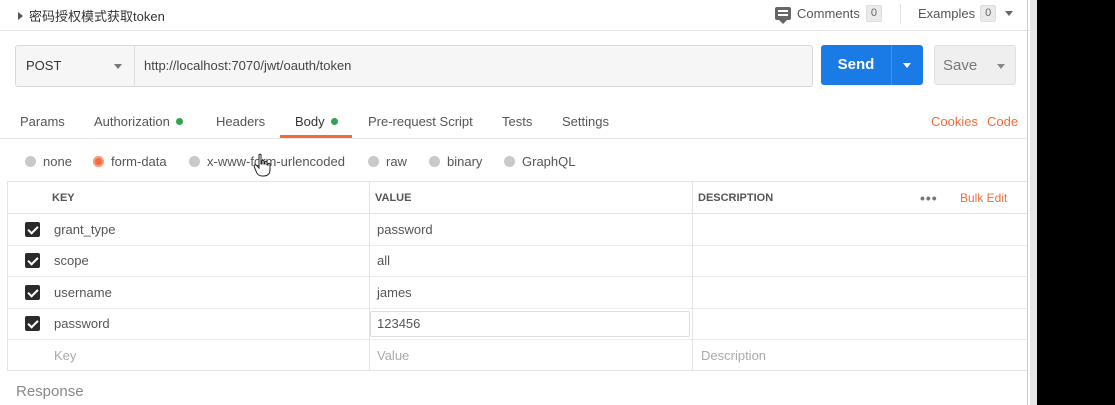 The width and height of the screenshot is (1115, 405). What do you see at coordinates (97, 16) in the screenshot?
I see `request-title: 密码授权模式获取token` at bounding box center [97, 16].